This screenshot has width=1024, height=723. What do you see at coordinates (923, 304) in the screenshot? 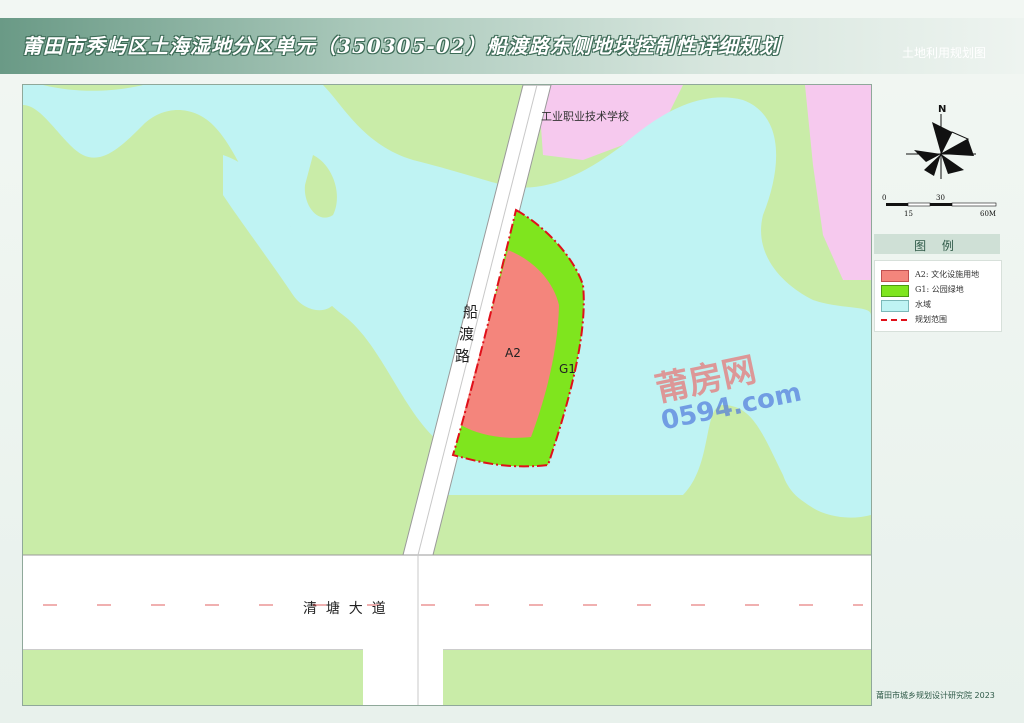
I see `legend-label: 水域` at bounding box center [923, 304].